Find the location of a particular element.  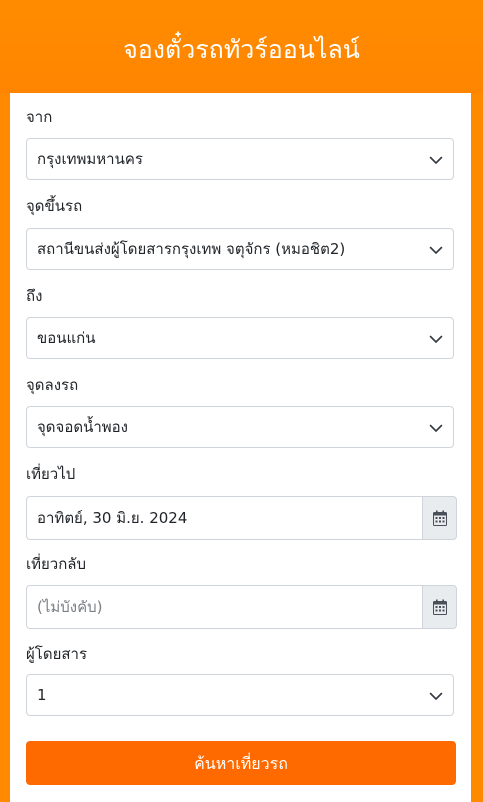

pickup-label: จุดขึ้นรถ is located at coordinates (54, 206).